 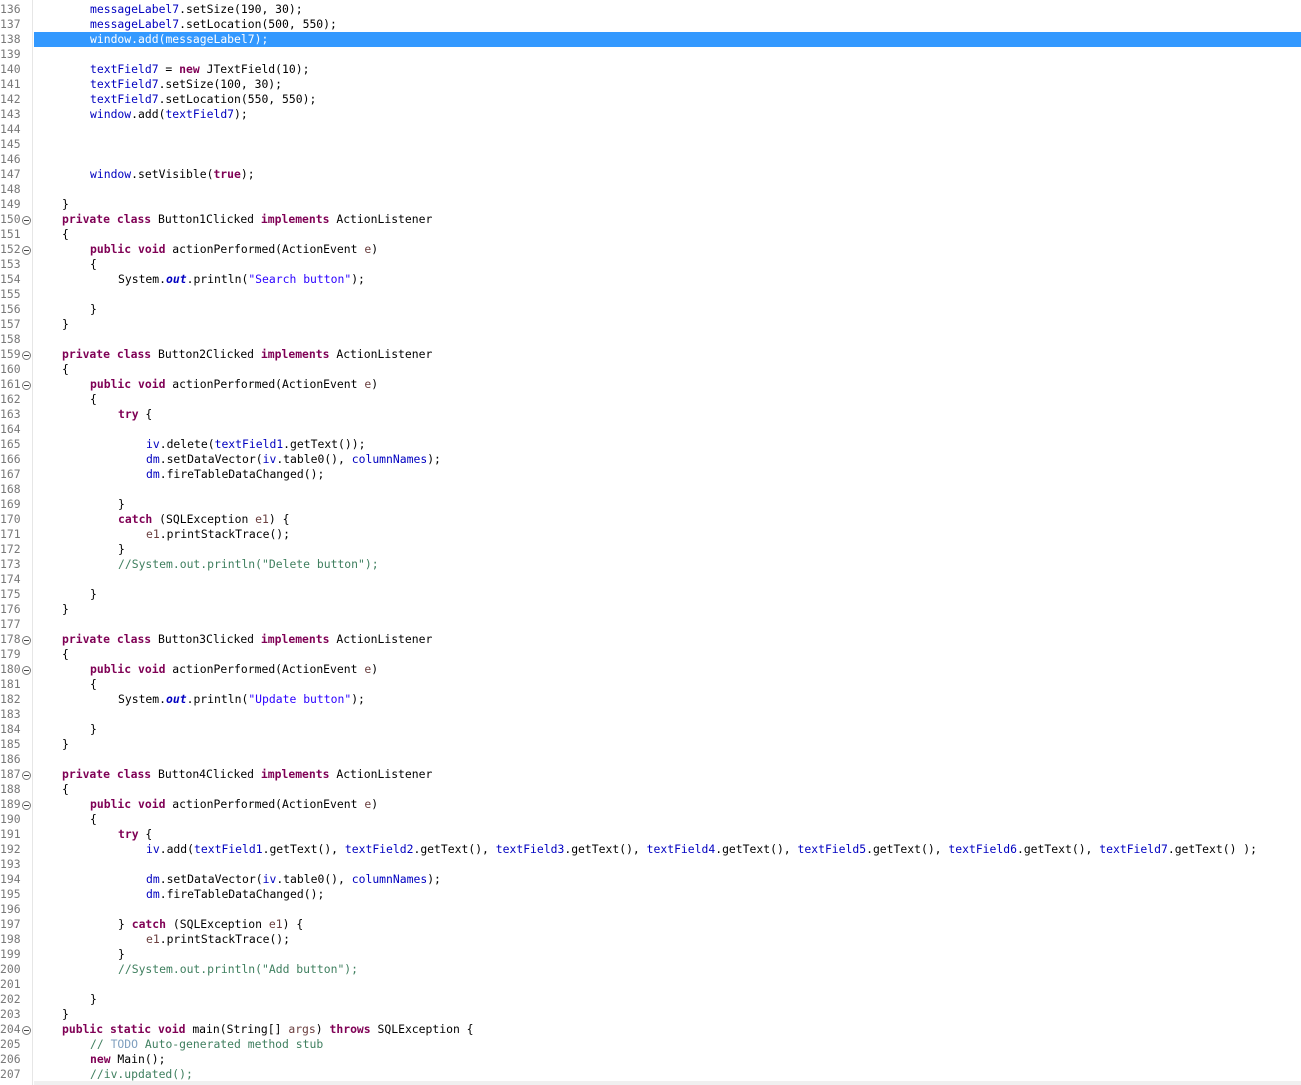 What do you see at coordinates (650, 519) in the screenshot?
I see `code-line: 170 catch (SQLException e1) {` at bounding box center [650, 519].